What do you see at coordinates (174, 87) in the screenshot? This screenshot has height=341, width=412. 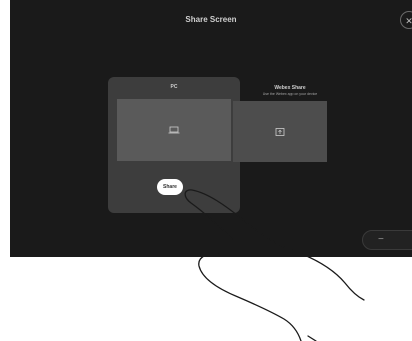 I see `source-label-pc: PC` at bounding box center [174, 87].